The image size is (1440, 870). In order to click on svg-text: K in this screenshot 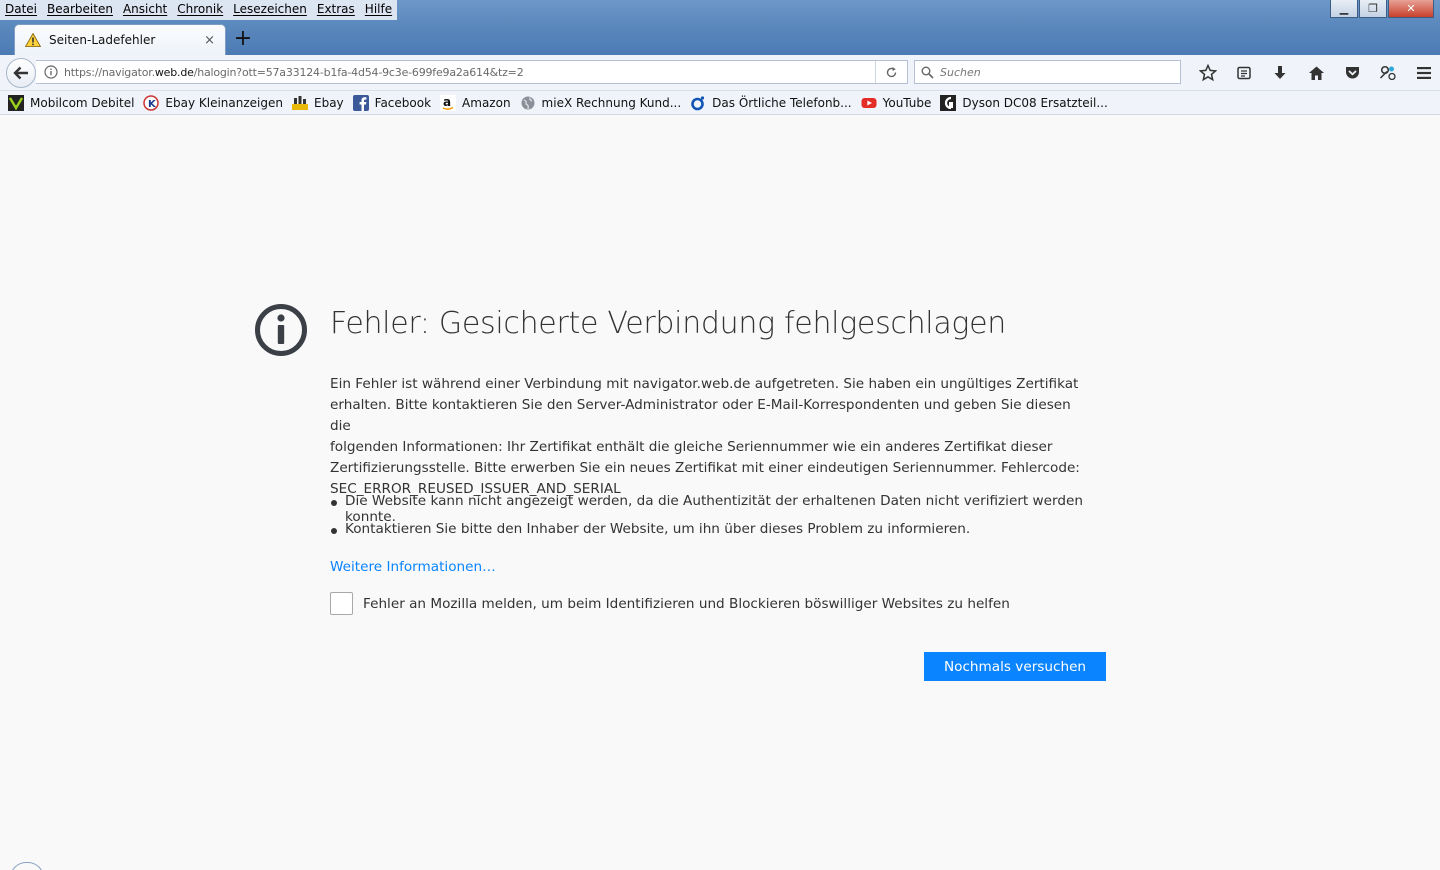, I will do `click(152, 104)`.